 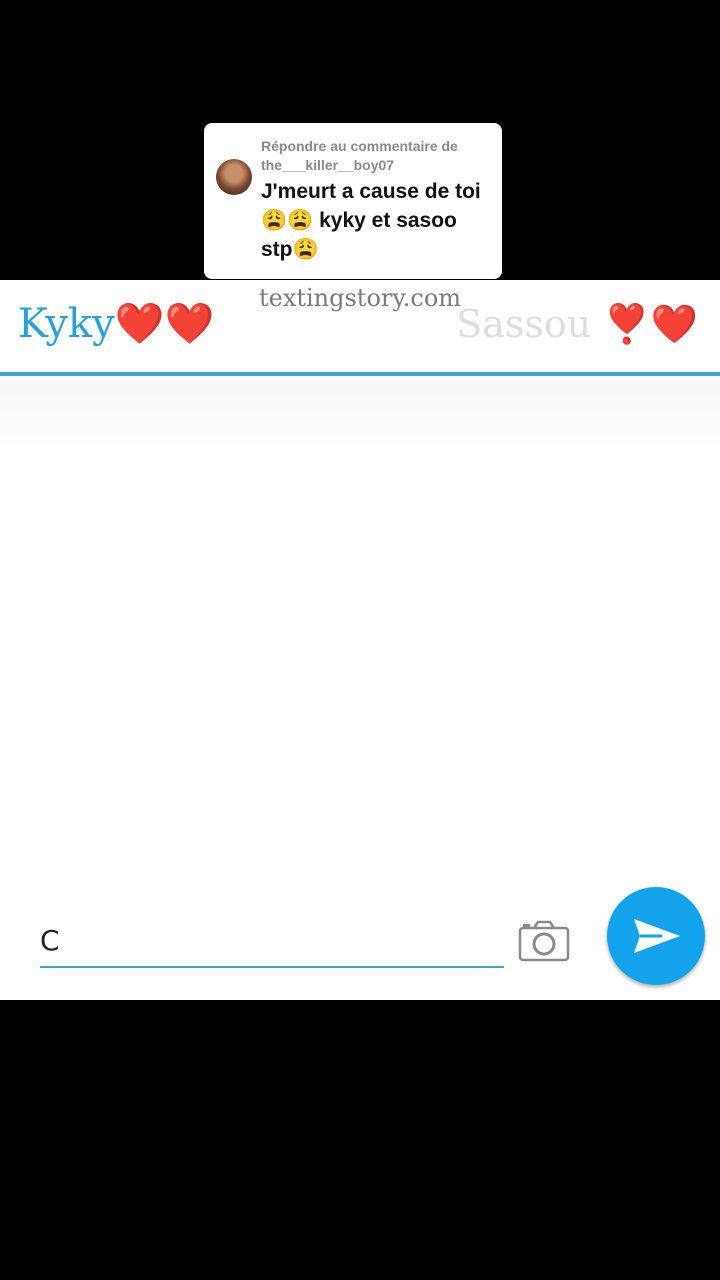 I want to click on commenter-avatar, so click(x=234, y=177).